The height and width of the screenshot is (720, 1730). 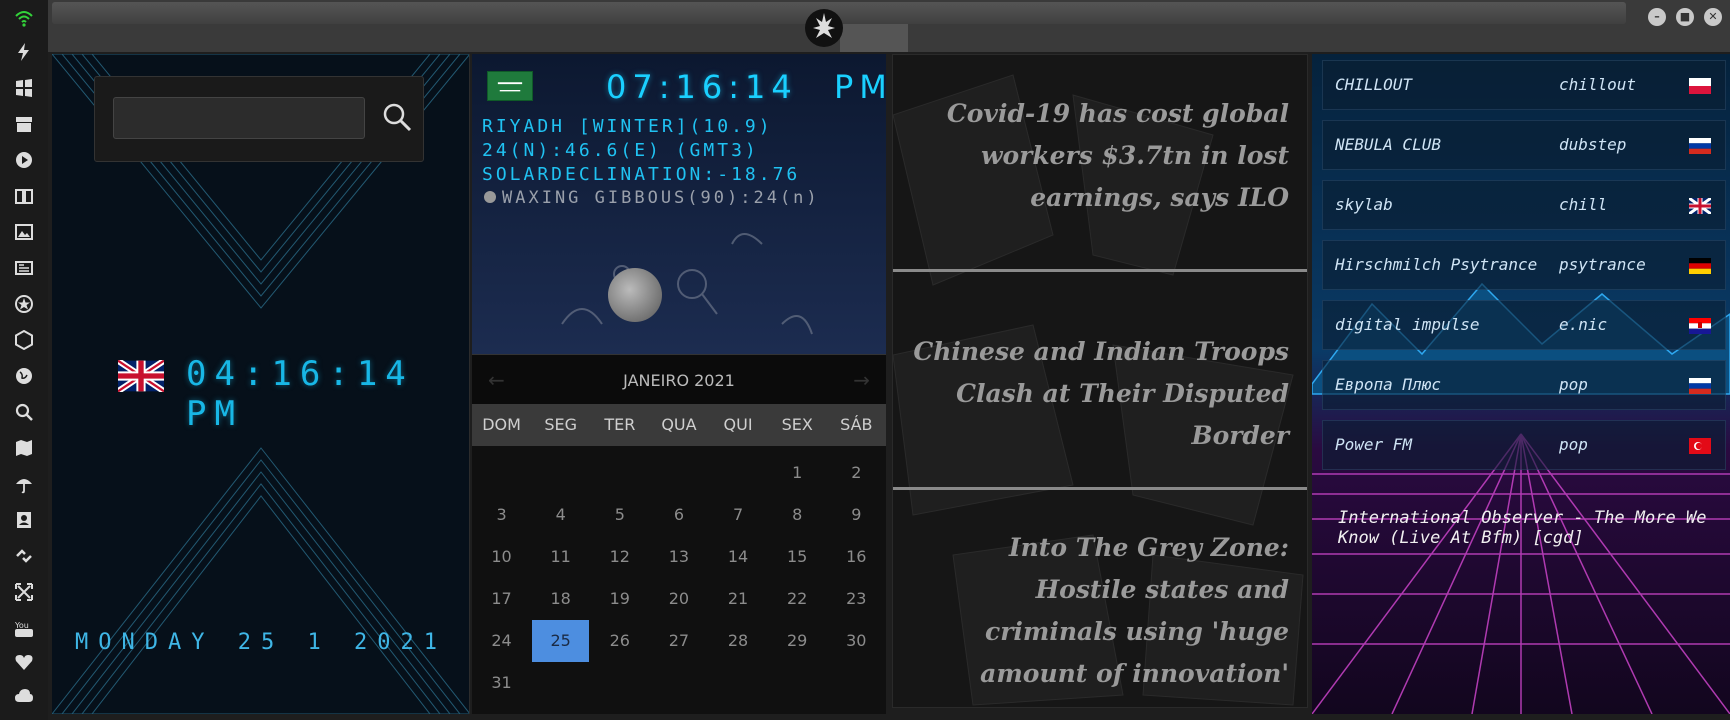 What do you see at coordinates (1436, 264) in the screenshot?
I see `station-name: Hirschmilch Psytrance` at bounding box center [1436, 264].